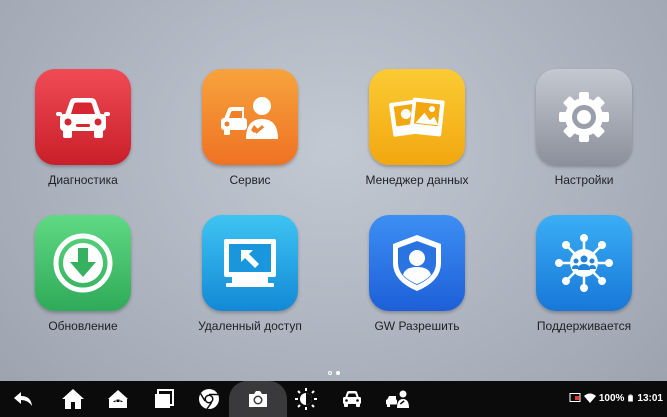 The height and width of the screenshot is (417, 667). I want to click on app-data-manager: Менеджер данных, so click(417, 128).